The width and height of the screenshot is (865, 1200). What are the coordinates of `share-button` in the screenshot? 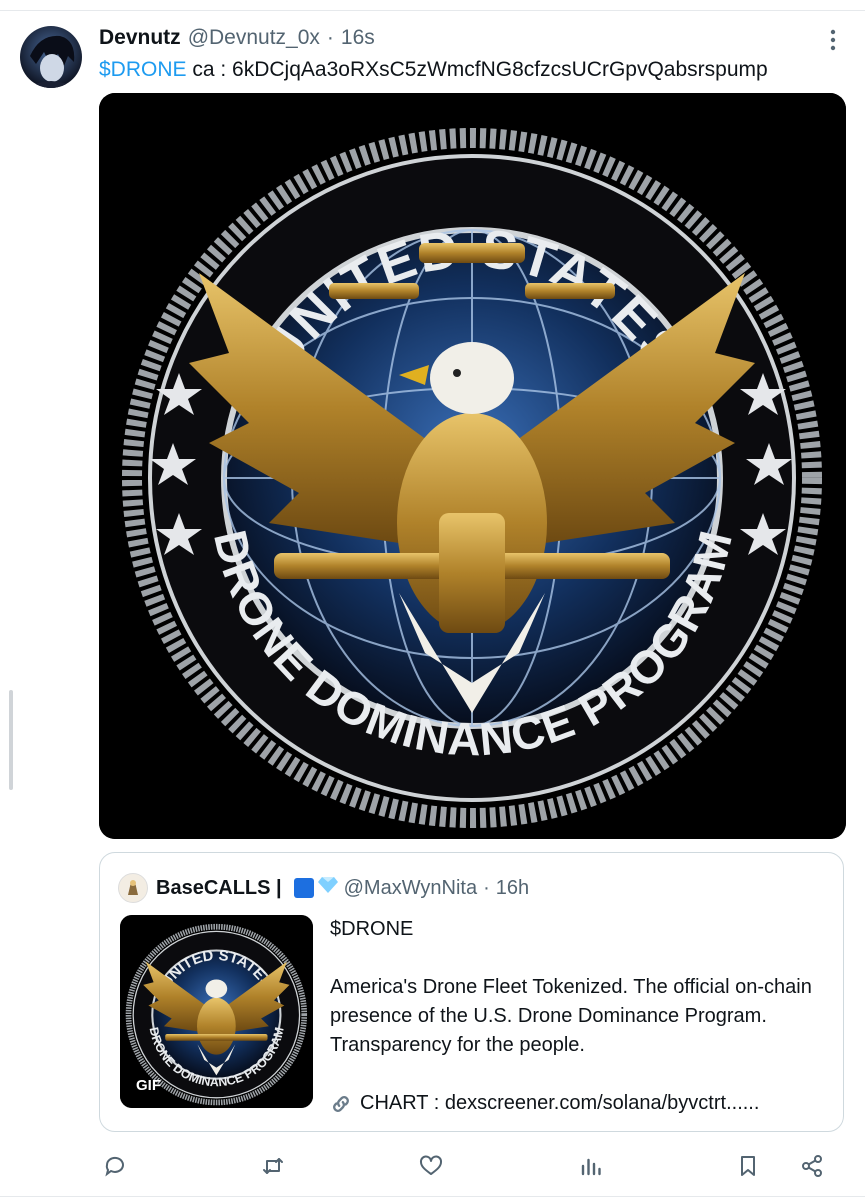 It's located at (812, 1166).